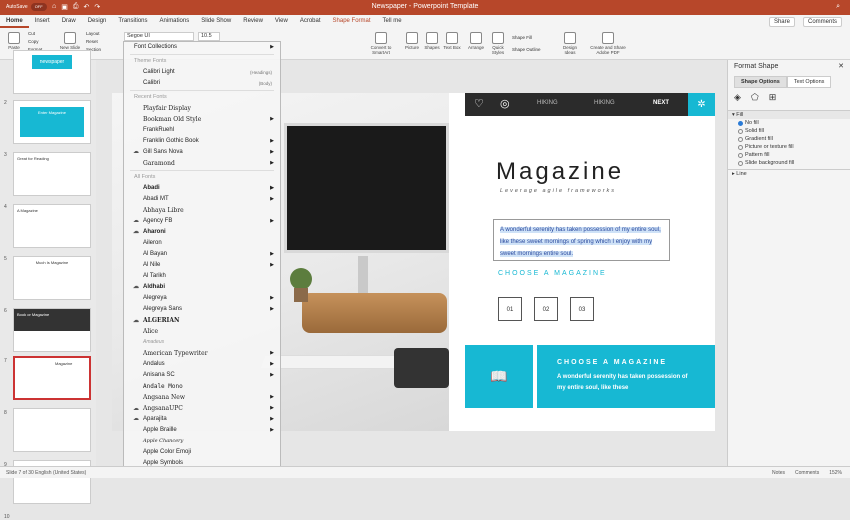  What do you see at coordinates (202, 163) in the screenshot?
I see `font-item: Garamond ▶` at bounding box center [202, 163].